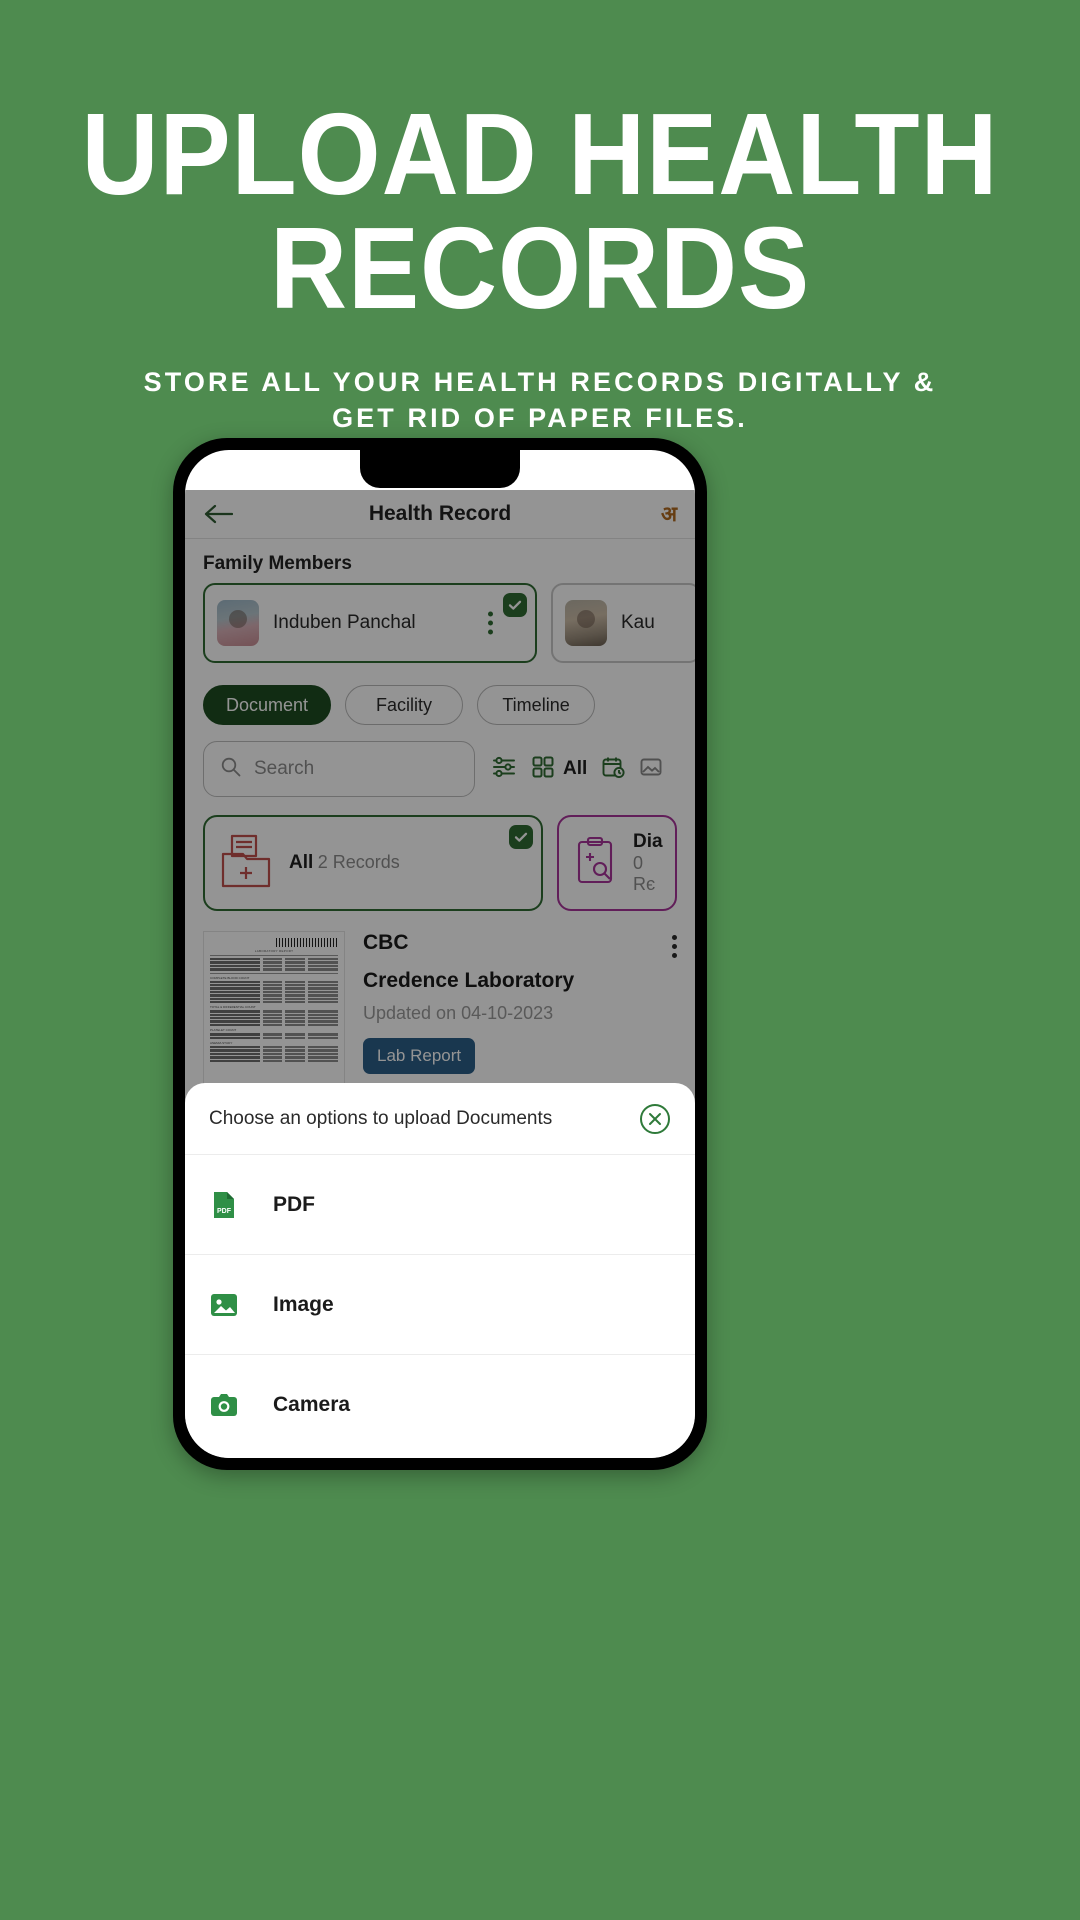 Image resolution: width=1080 pixels, height=1920 pixels. I want to click on family-member-card: Kau, so click(623, 623).